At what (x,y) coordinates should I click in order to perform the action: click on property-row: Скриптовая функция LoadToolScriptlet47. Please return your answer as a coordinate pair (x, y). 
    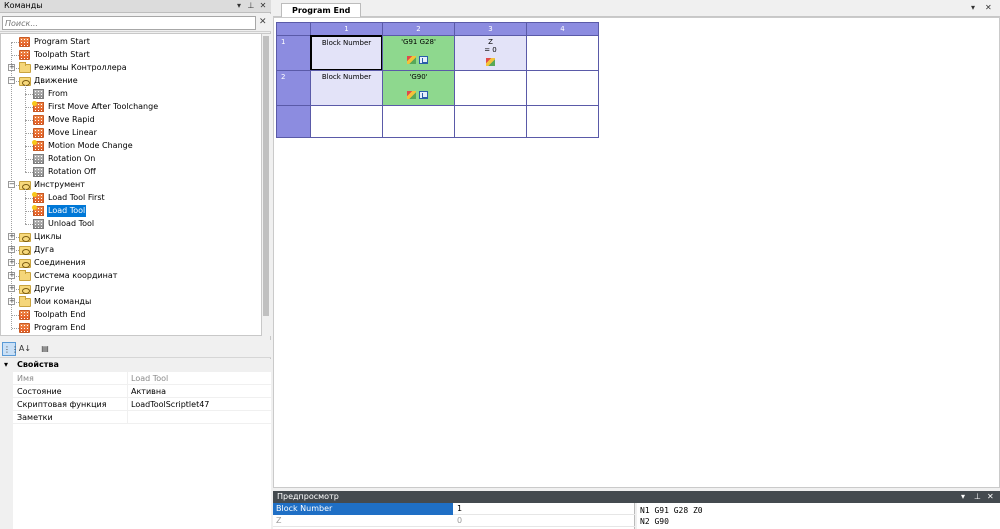
    Looking at the image, I should click on (135, 404).